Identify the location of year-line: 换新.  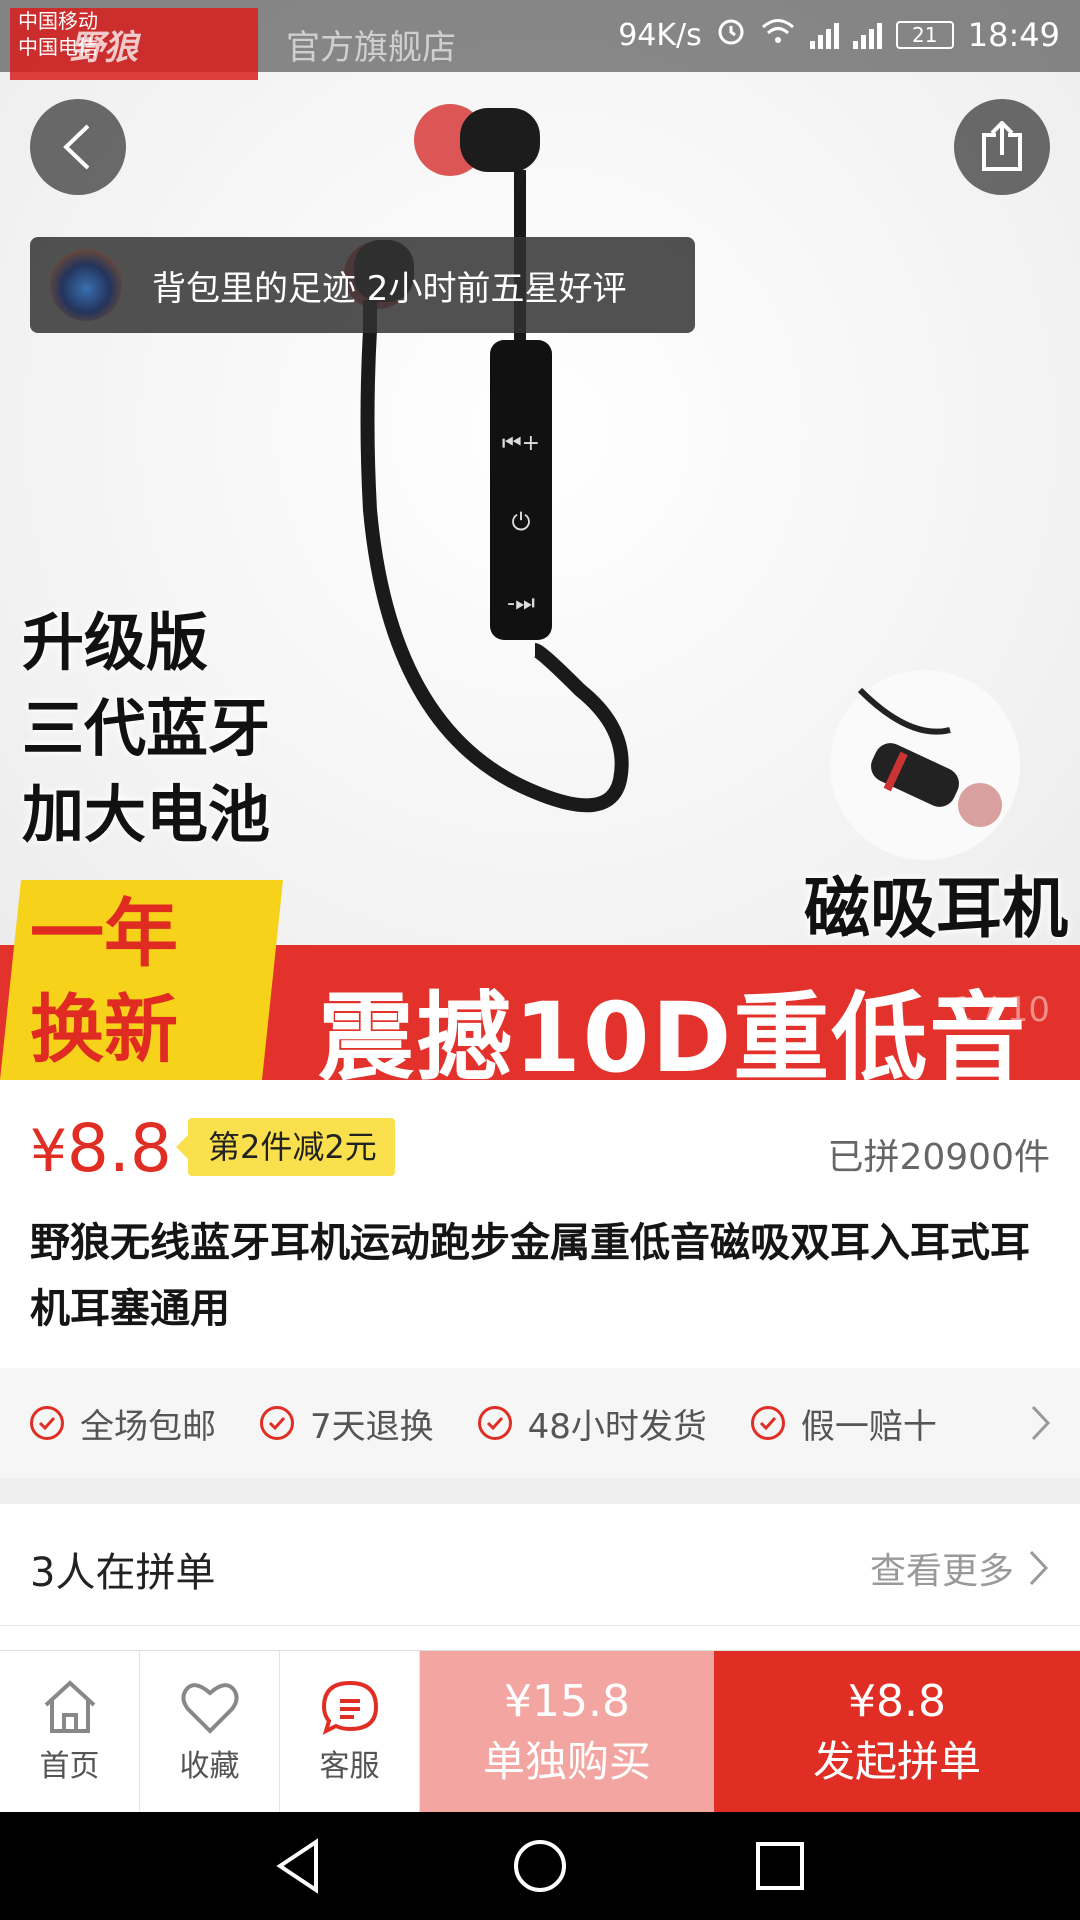
(104, 1030).